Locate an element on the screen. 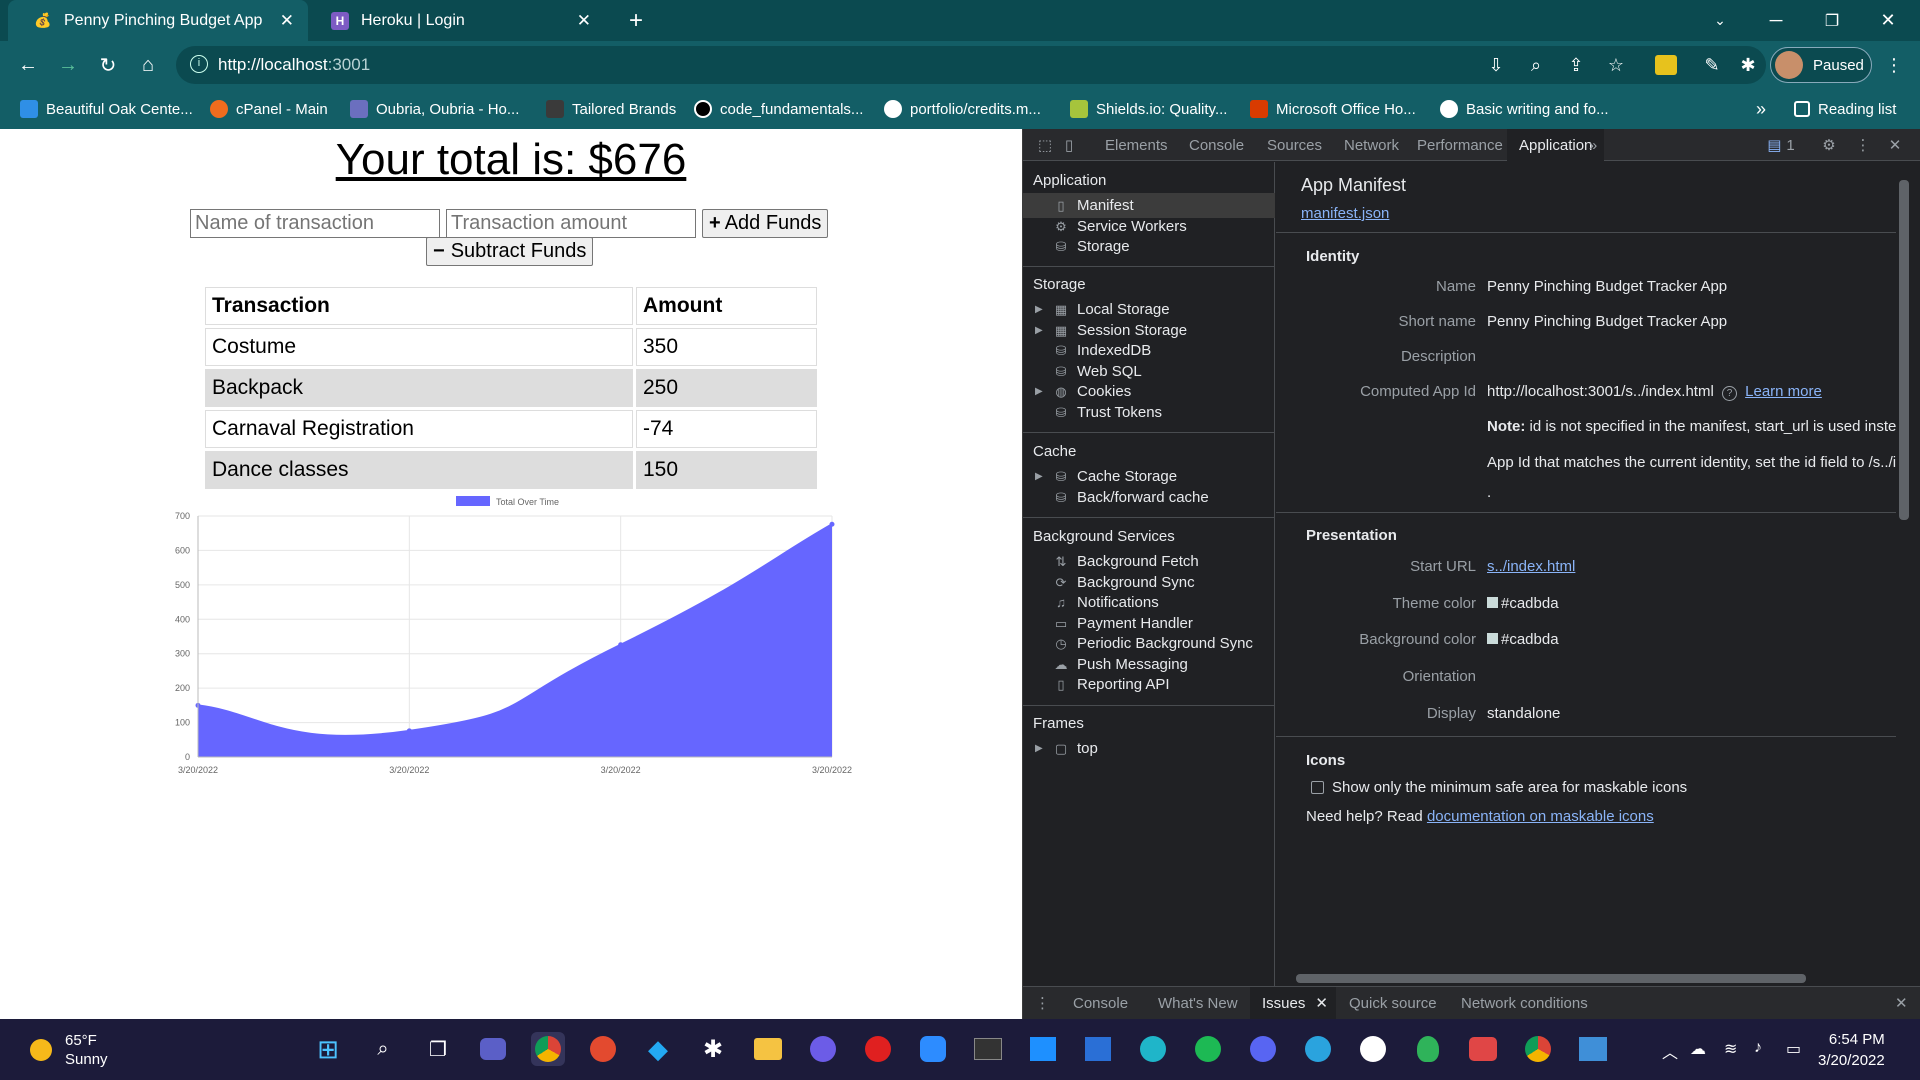  add-funds-button: + Add Funds is located at coordinates (765, 223).